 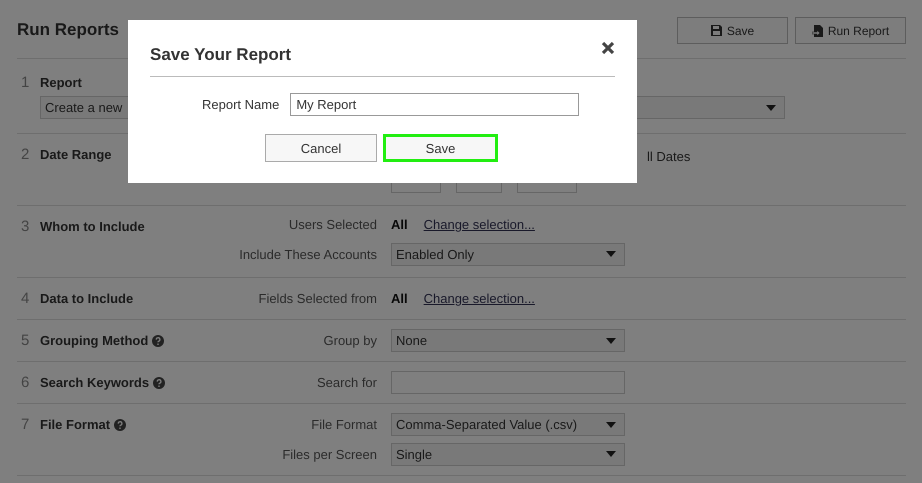 I want to click on dropdown: Comma-Separated Value (.csv), so click(x=508, y=424).